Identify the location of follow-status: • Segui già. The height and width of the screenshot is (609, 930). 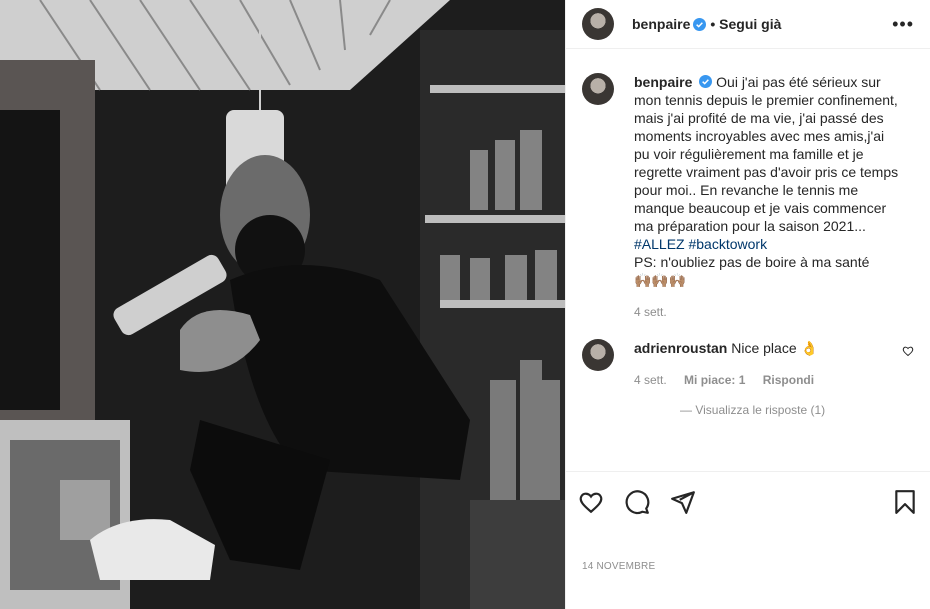
(745, 24).